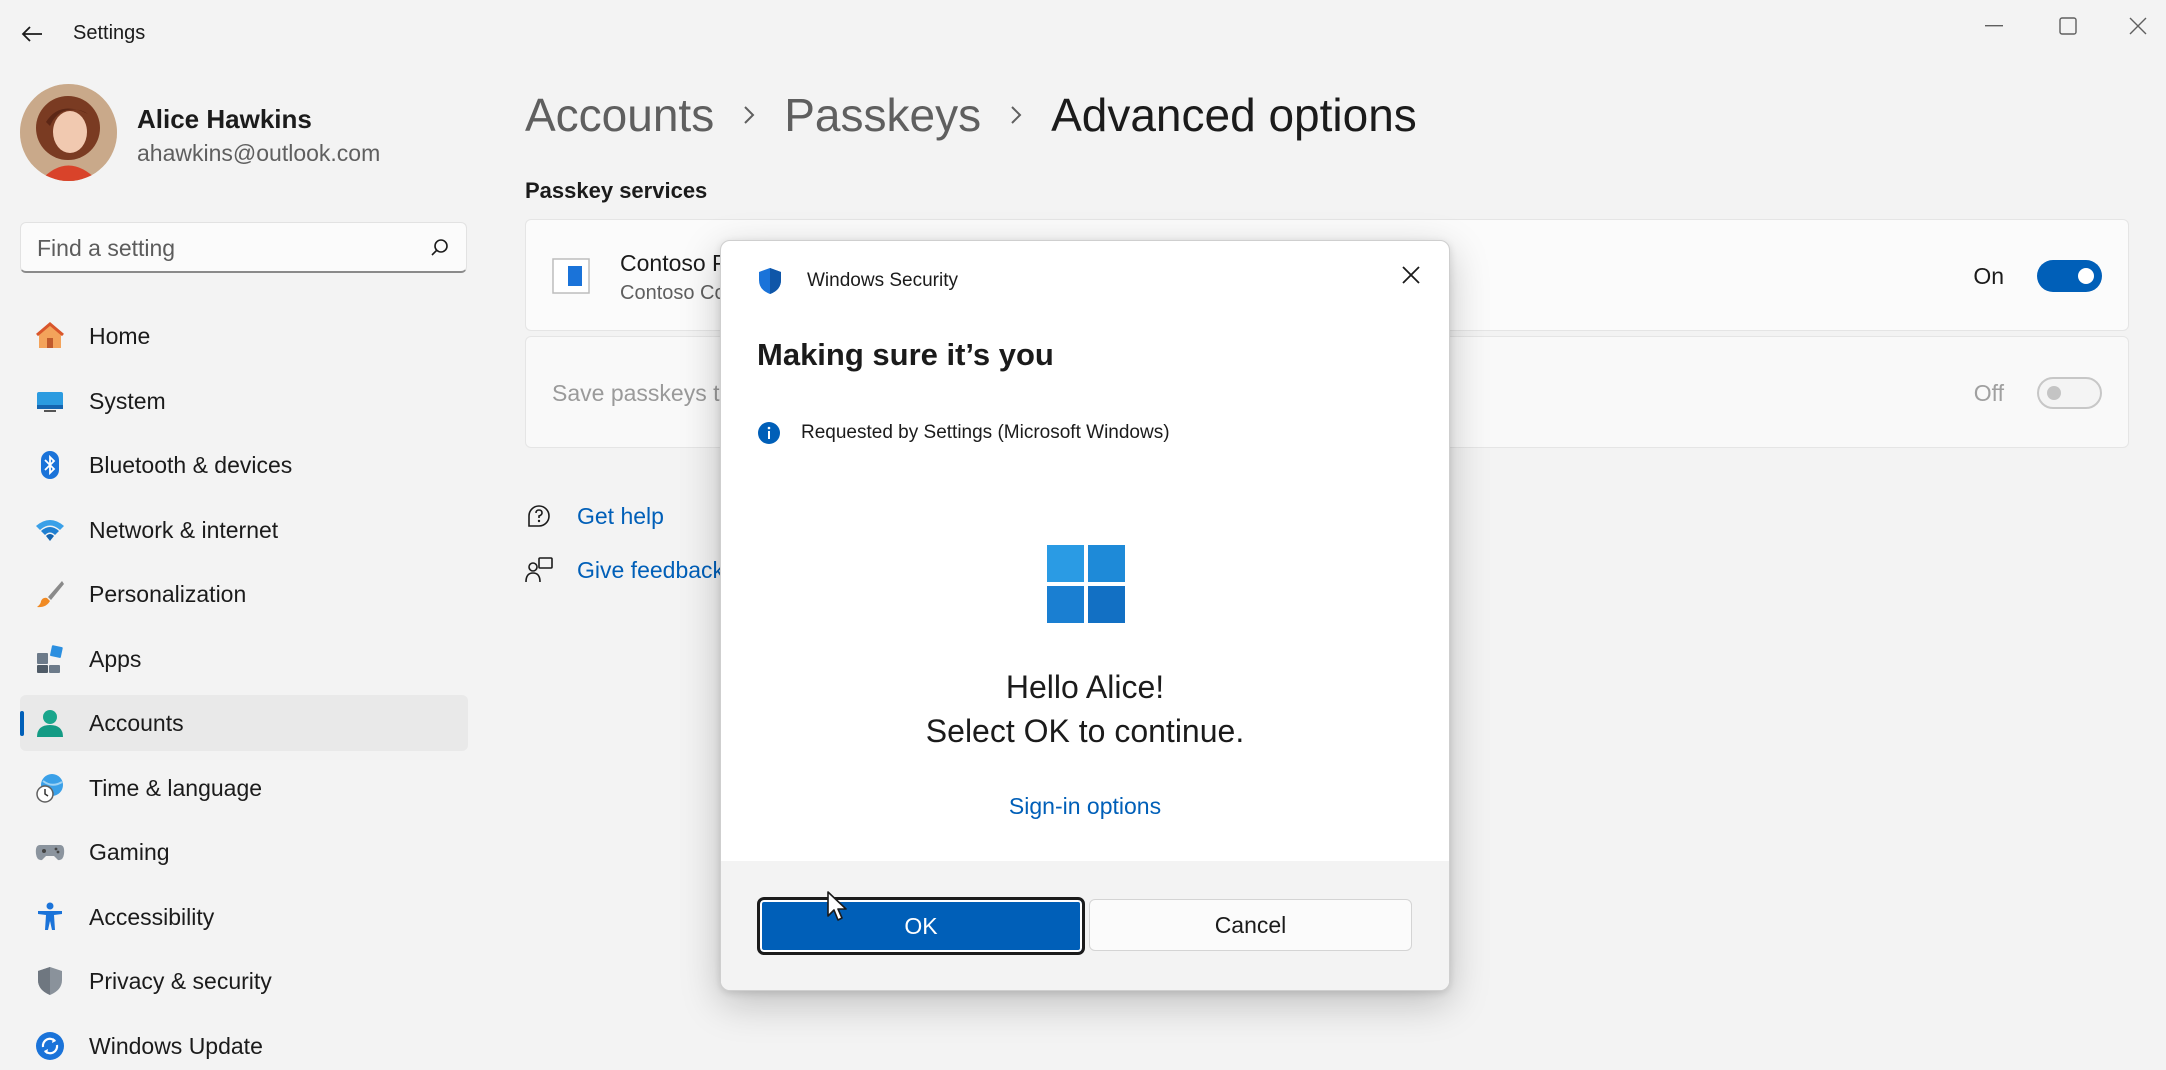 The width and height of the screenshot is (2166, 1070). I want to click on dialog-close-button, so click(1411, 275).